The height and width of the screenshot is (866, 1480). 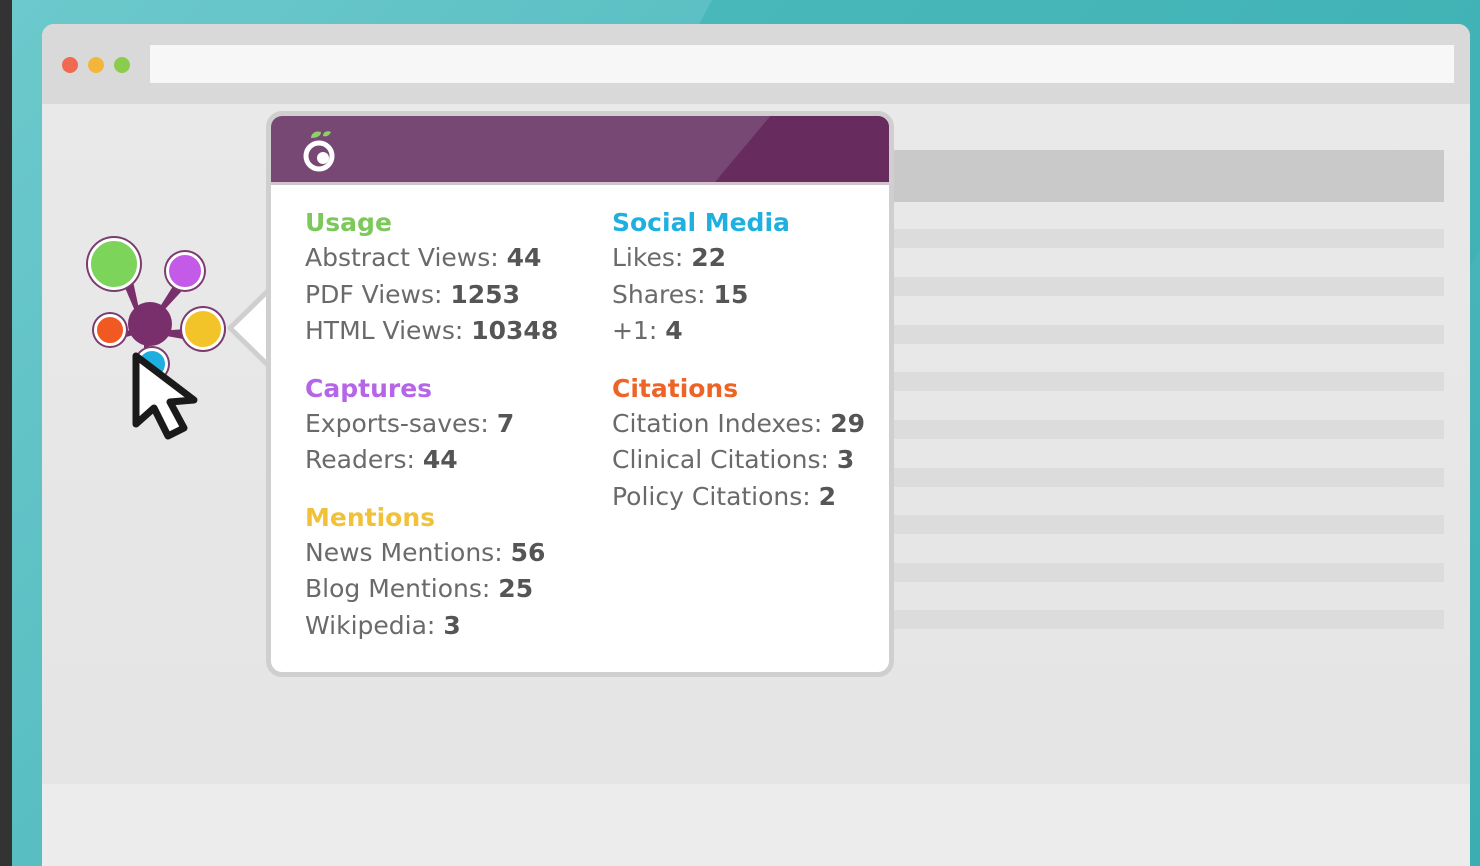 What do you see at coordinates (348, 222) in the screenshot?
I see `usage-title: Usage` at bounding box center [348, 222].